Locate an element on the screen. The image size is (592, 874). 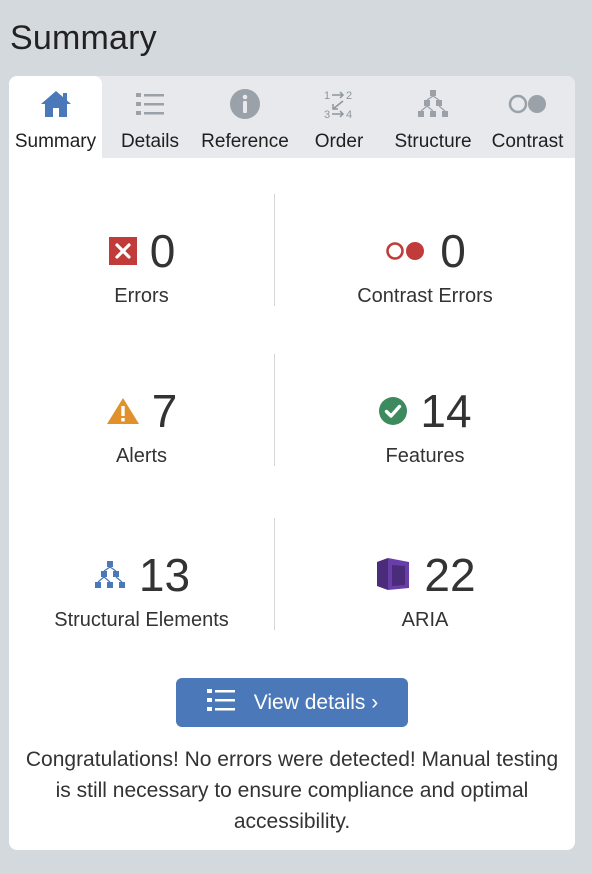
tab-contrast: Contrast is located at coordinates (527, 117).